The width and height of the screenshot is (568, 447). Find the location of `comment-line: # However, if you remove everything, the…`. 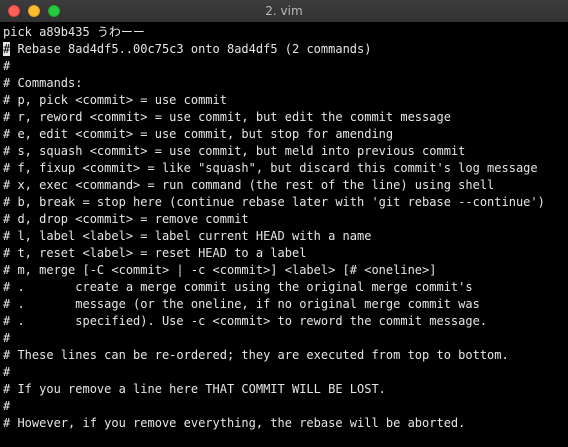

comment-line: # However, if you remove everything, the… is located at coordinates (285, 423).